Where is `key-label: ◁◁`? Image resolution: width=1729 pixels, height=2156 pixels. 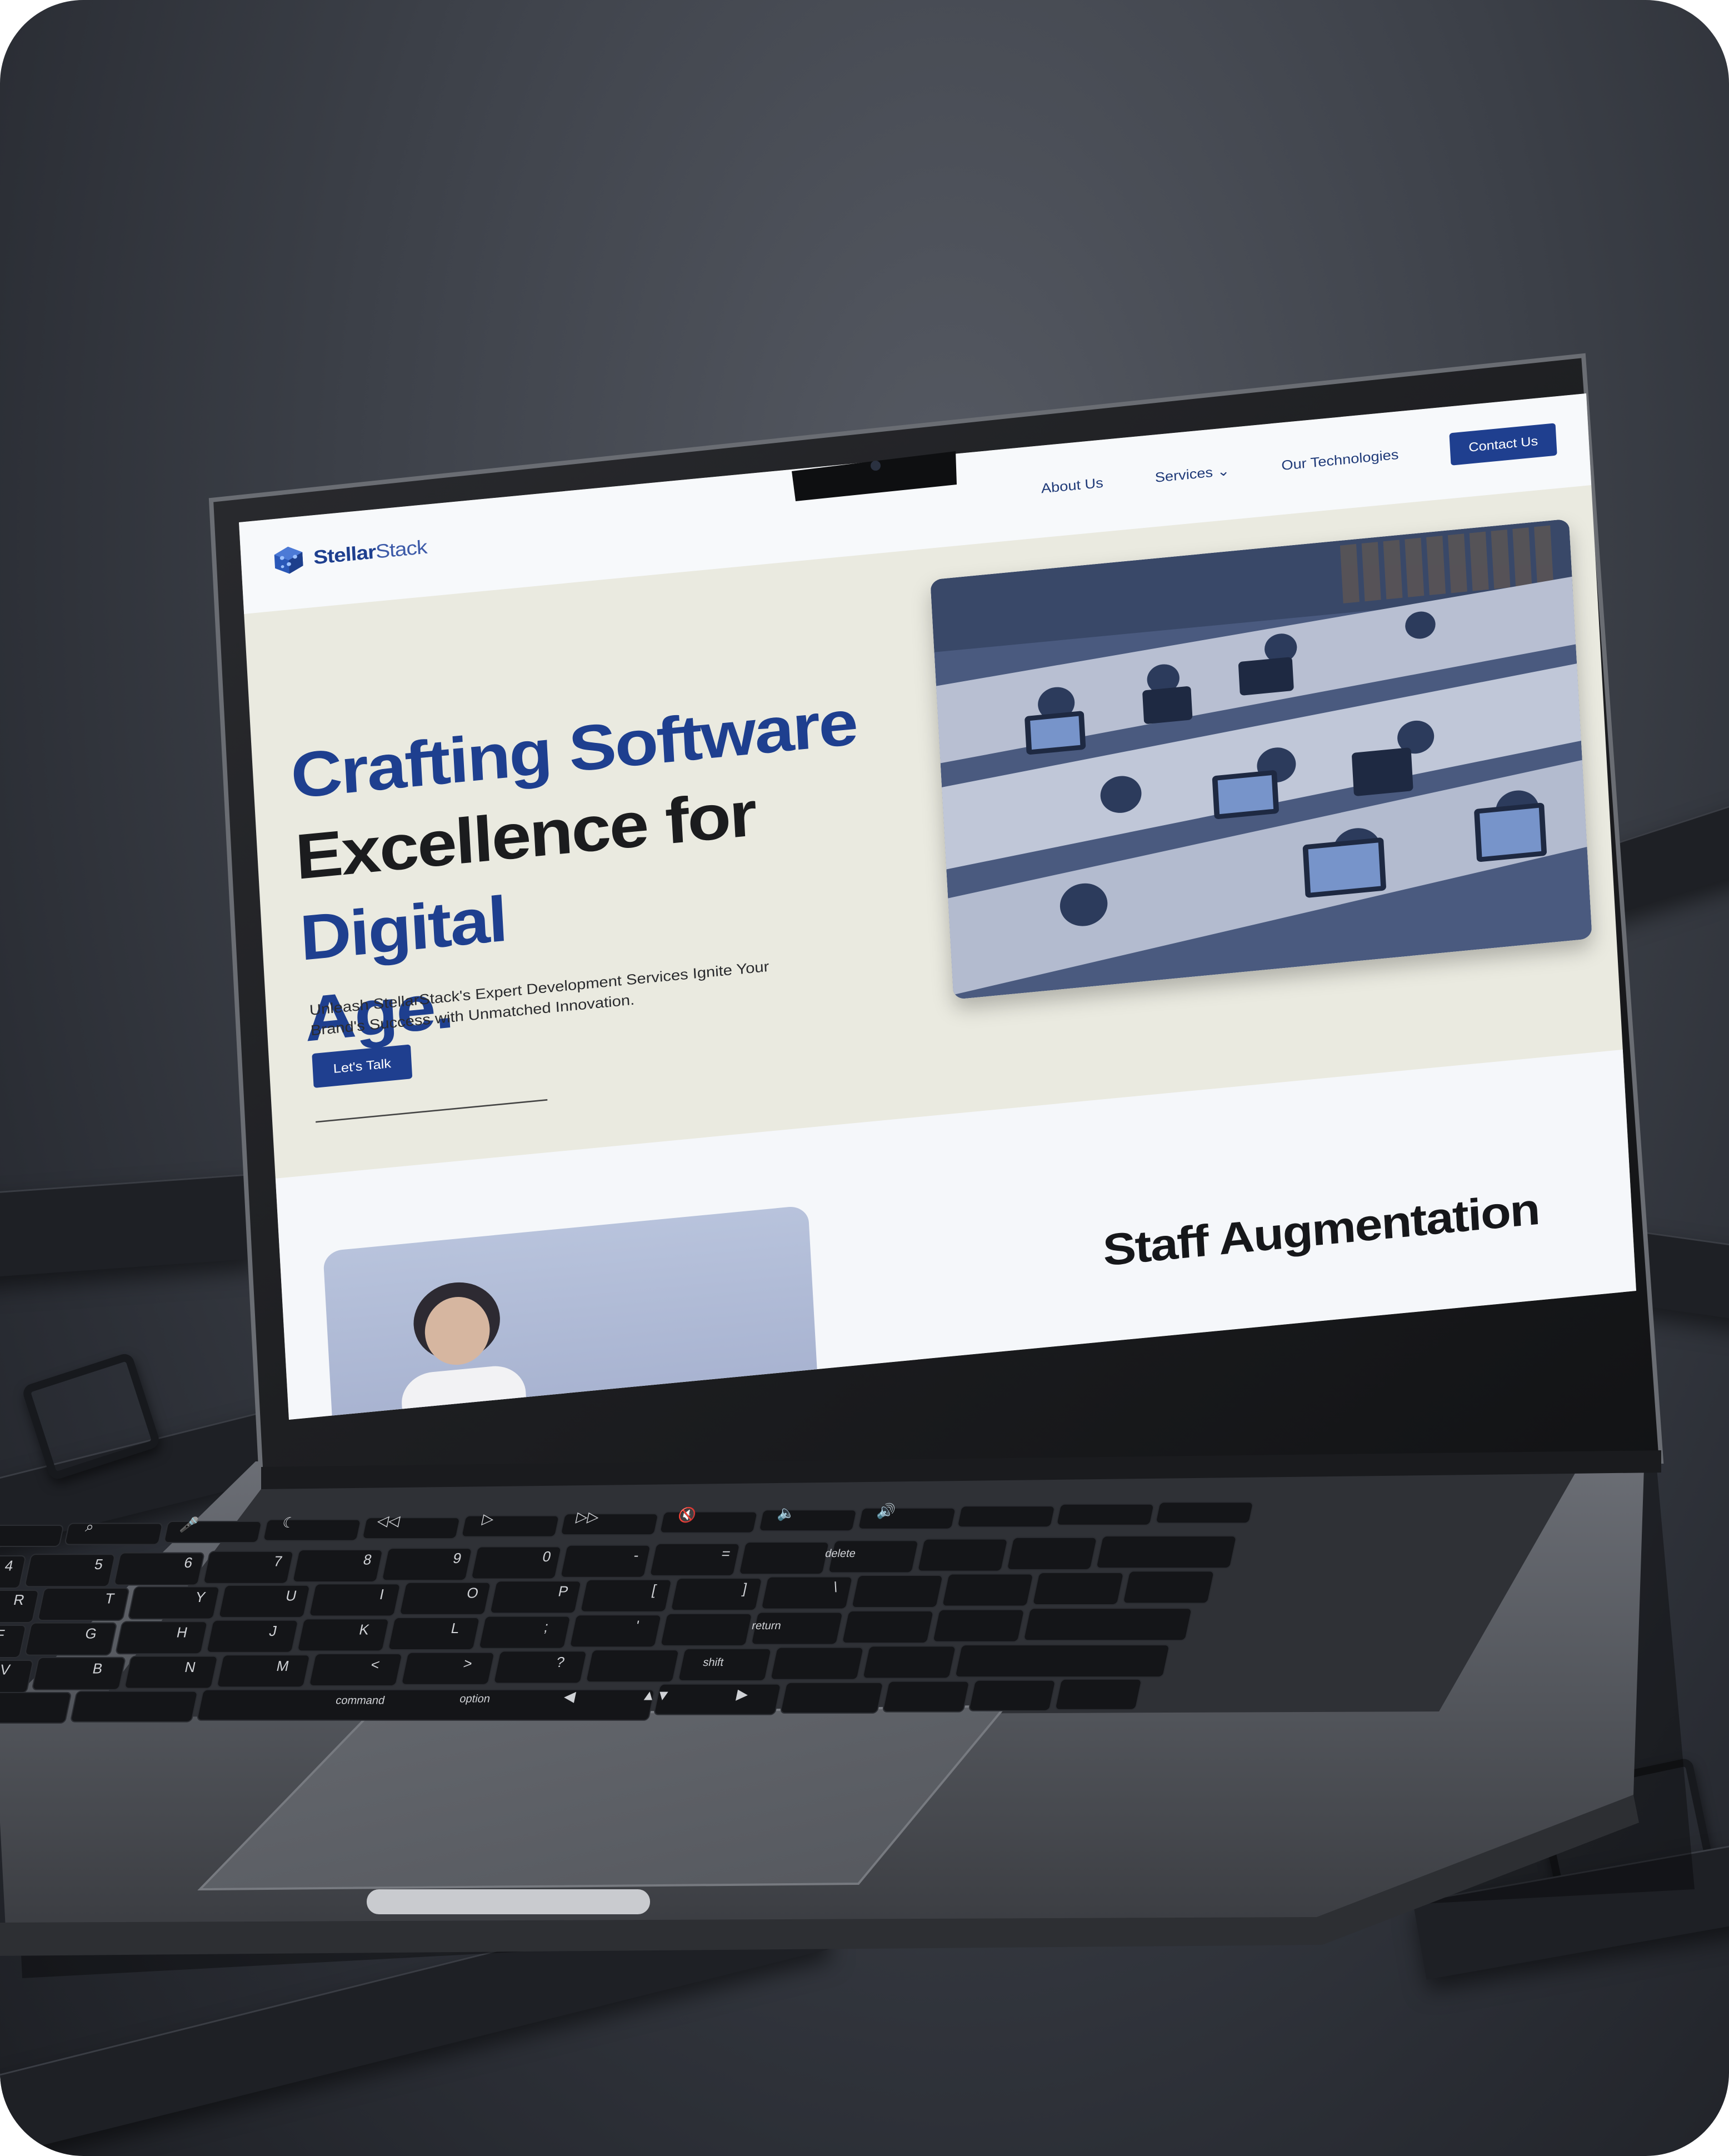 key-label: ◁◁ is located at coordinates (388, 1521).